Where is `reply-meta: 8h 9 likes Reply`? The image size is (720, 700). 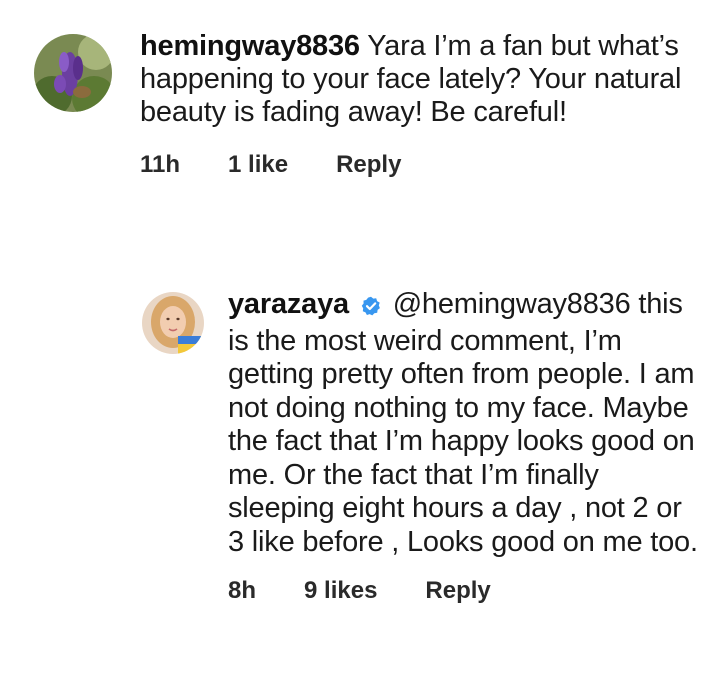 reply-meta: 8h 9 likes Reply is located at coordinates (465, 591).